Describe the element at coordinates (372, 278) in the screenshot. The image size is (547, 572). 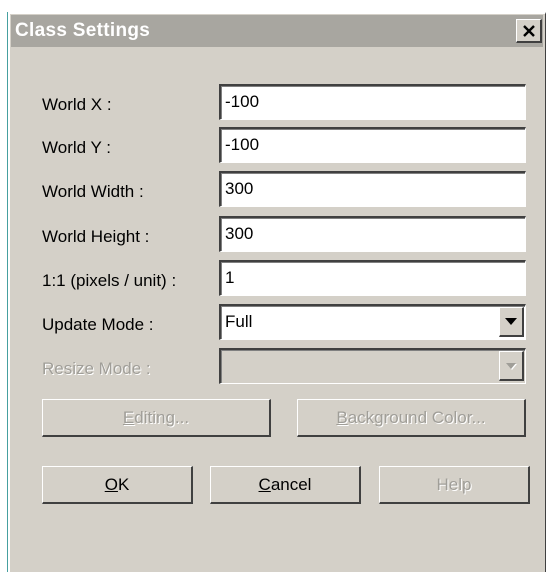
I see `pixels-per-unit-input: 1` at that location.